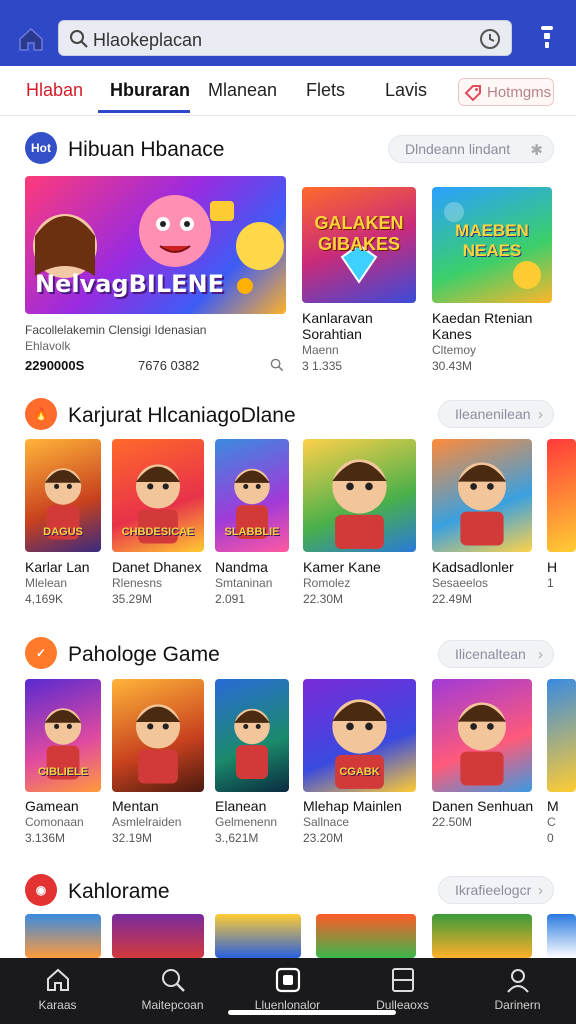 This screenshot has width=576, height=1024. I want to click on clock-icon, so click(490, 39).